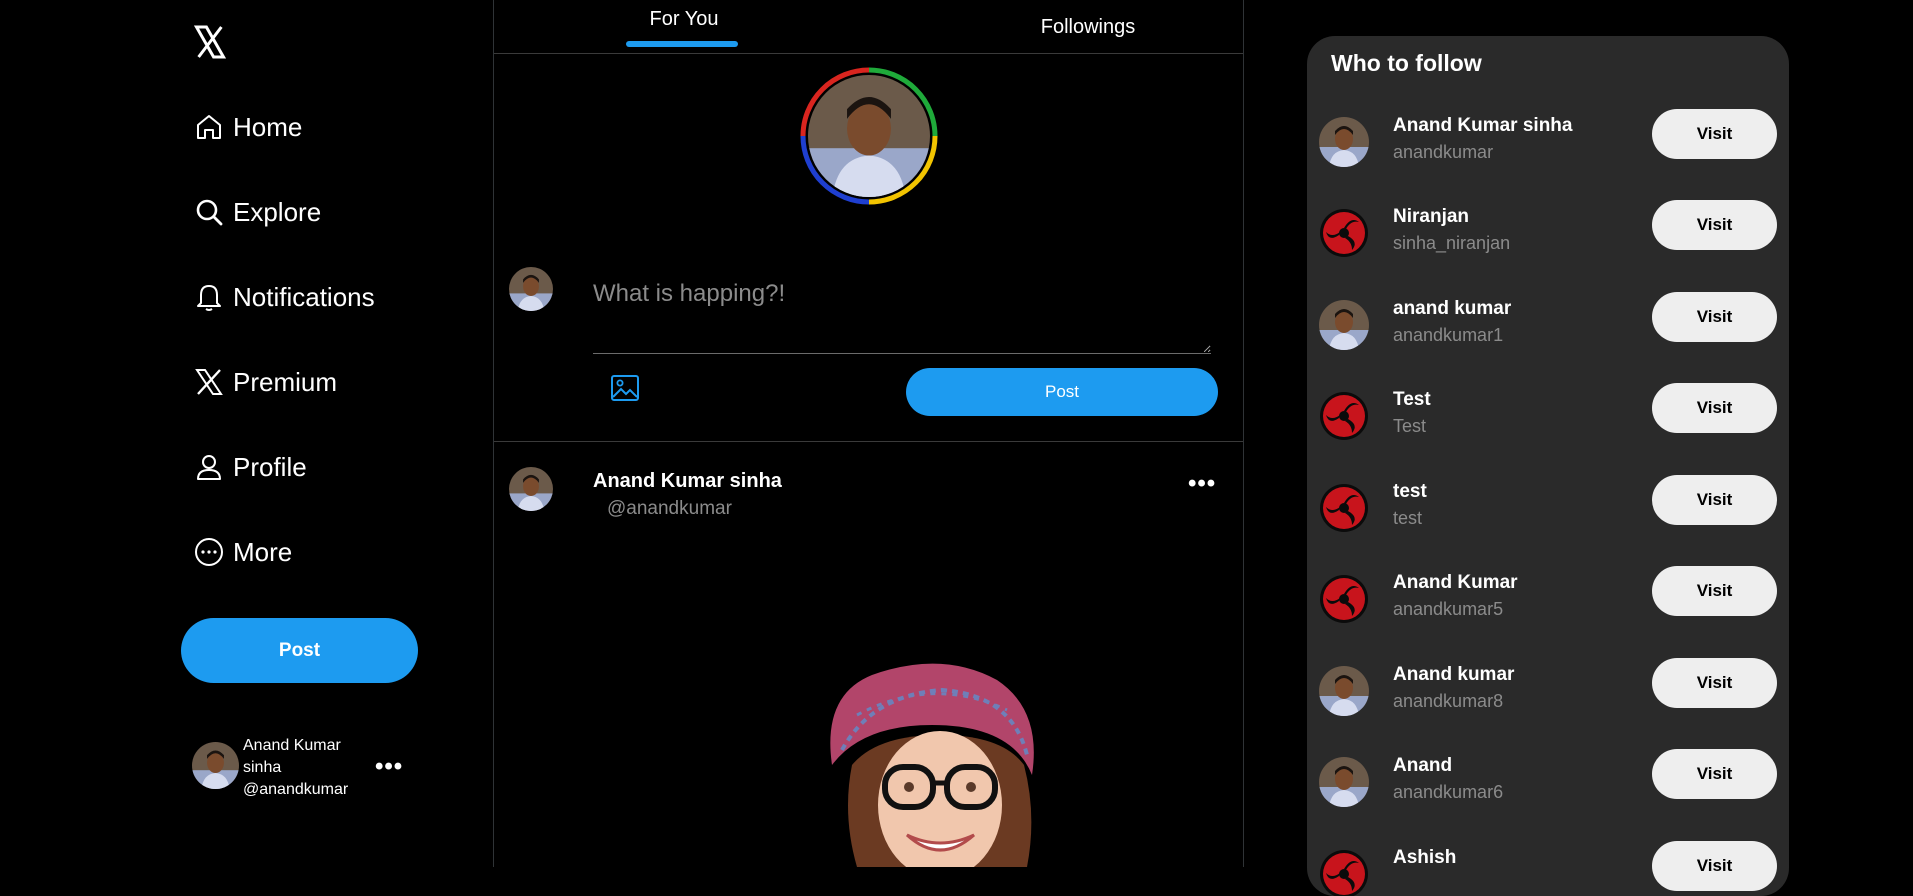 This screenshot has height=896, width=1913. I want to click on follow-suggestion-row: anand kumar anandkumar1 Visit, so click(1548, 341).